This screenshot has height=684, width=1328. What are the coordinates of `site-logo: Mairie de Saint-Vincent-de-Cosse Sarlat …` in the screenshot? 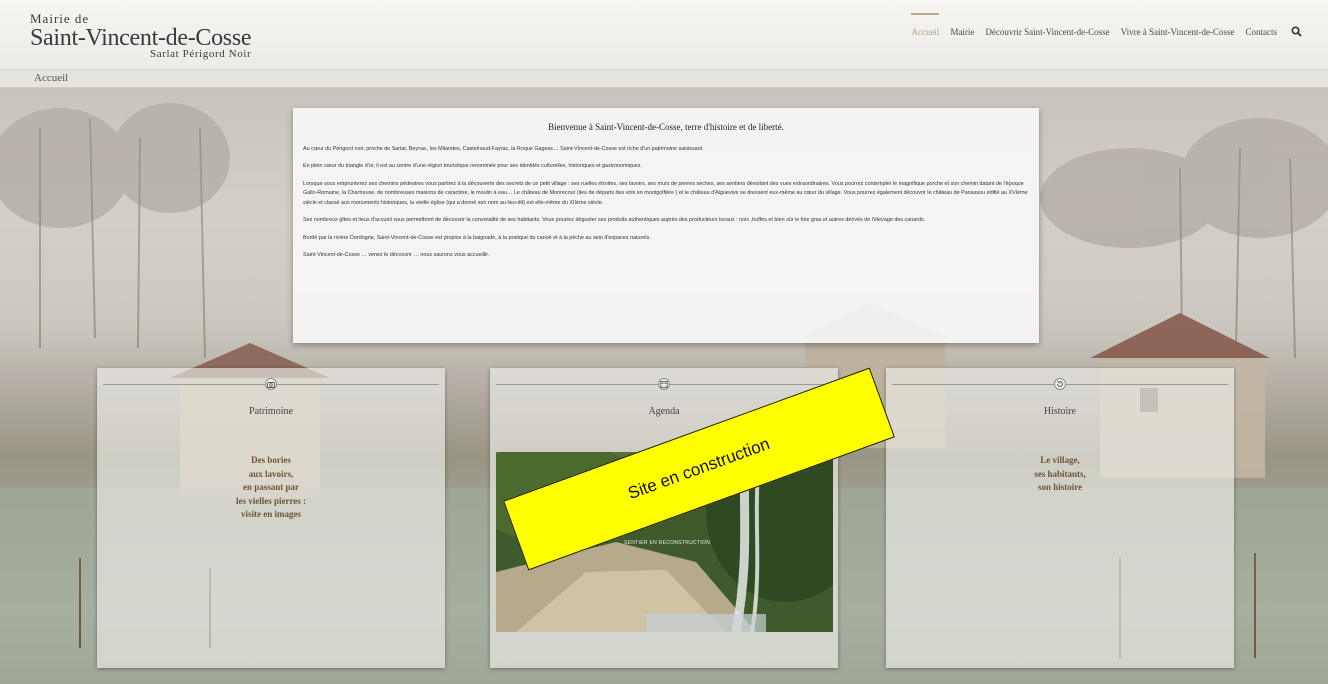 It's located at (141, 35).